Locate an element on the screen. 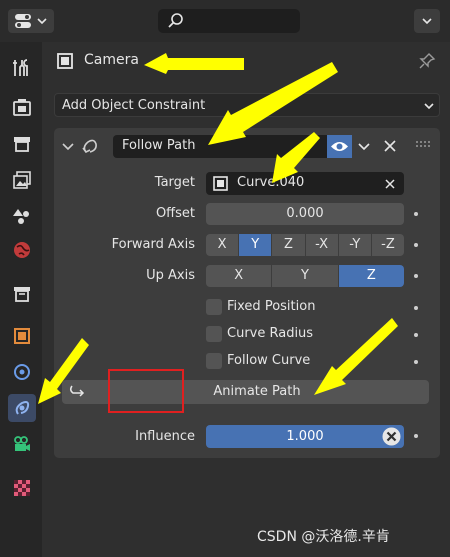  texture-icon is located at coordinates (22, 488).